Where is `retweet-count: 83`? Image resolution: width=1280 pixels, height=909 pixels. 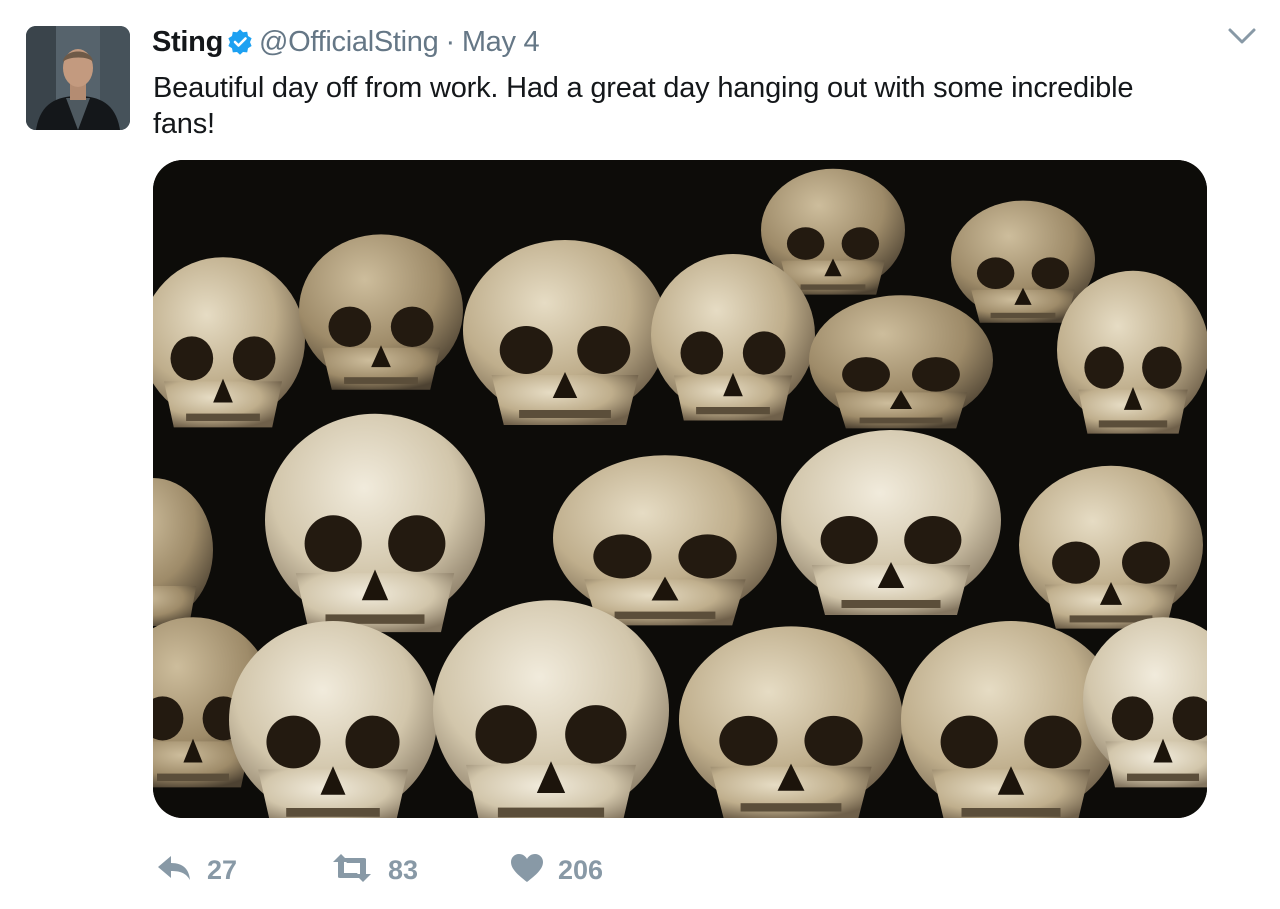
retweet-count: 83 is located at coordinates (403, 869).